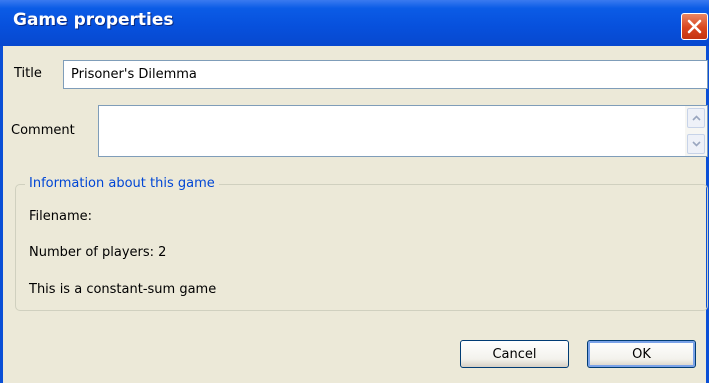 The width and height of the screenshot is (709, 383). Describe the element at coordinates (514, 354) in the screenshot. I see `cancel-button: Cancel` at that location.